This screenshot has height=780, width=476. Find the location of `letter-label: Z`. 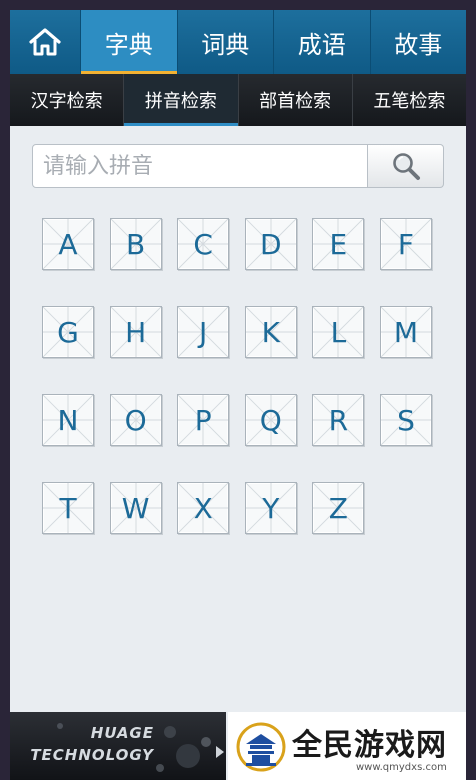

letter-label: Z is located at coordinates (338, 508).